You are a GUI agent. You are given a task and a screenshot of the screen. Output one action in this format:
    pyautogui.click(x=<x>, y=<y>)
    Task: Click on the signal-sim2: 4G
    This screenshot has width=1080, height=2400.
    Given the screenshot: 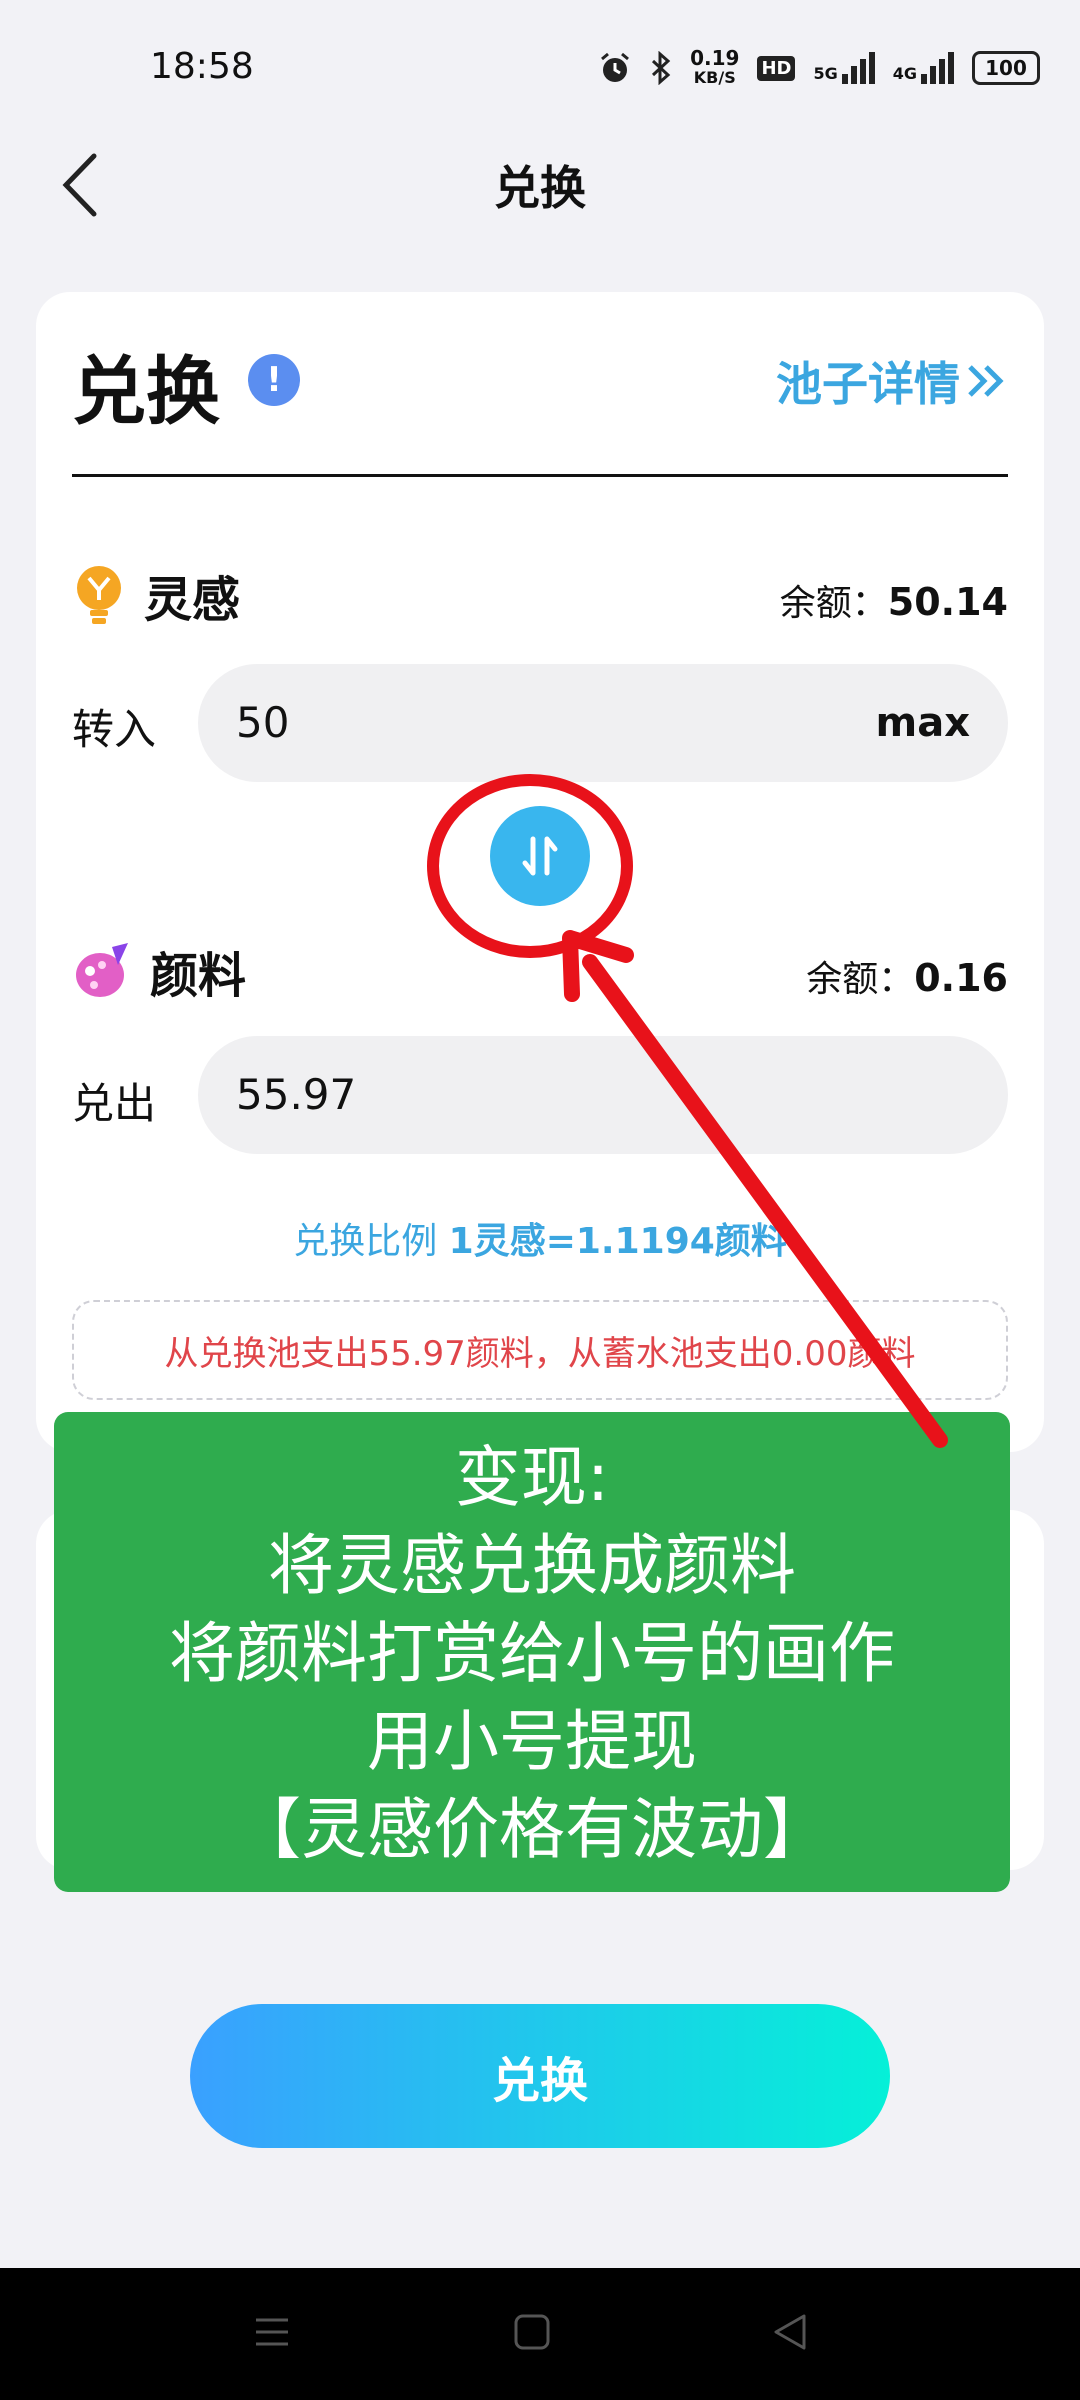 What is the action you would take?
    pyautogui.click(x=923, y=68)
    